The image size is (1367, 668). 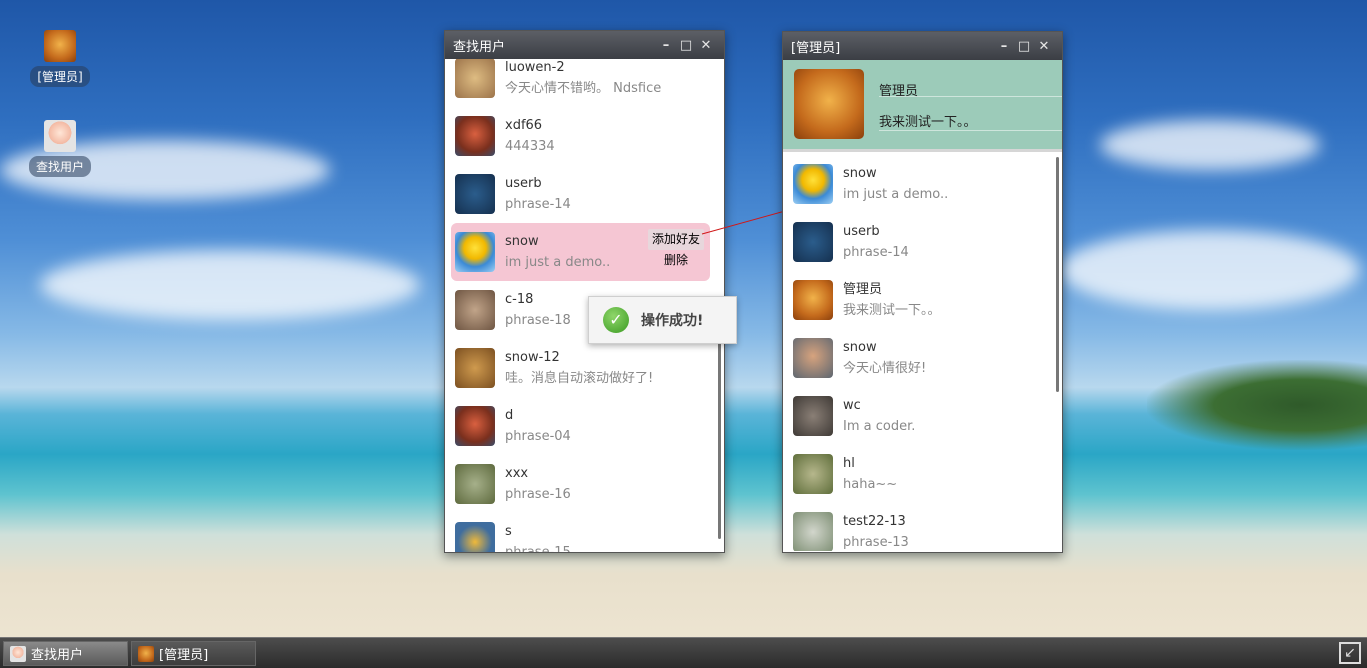 What do you see at coordinates (508, 531) in the screenshot?
I see `user-name: s` at bounding box center [508, 531].